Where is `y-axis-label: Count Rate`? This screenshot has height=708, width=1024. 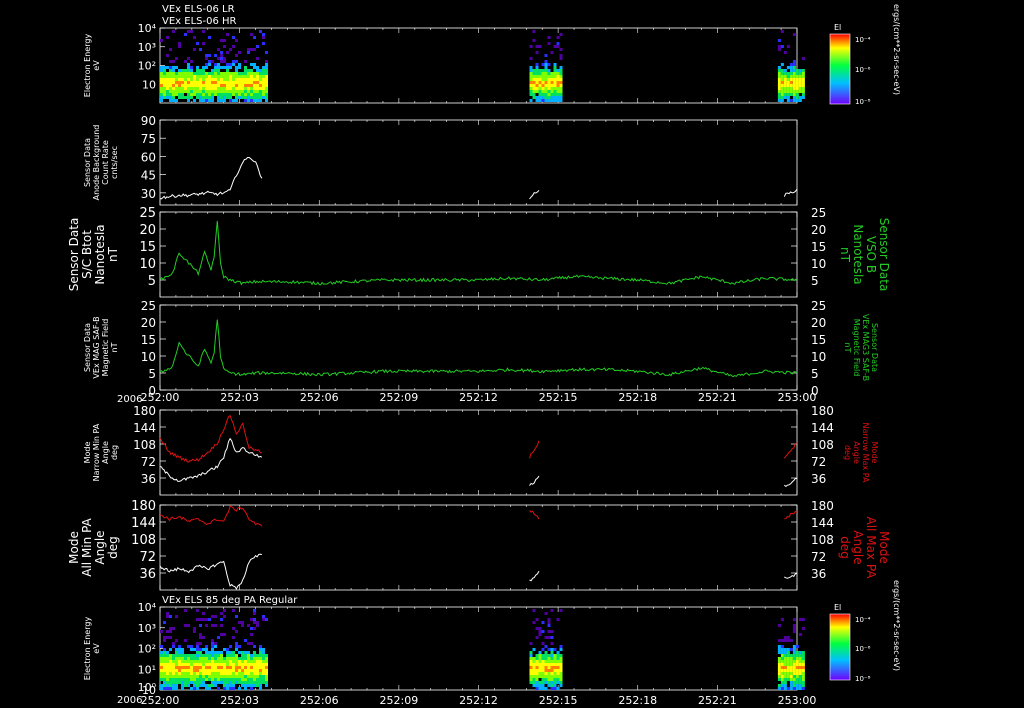 y-axis-label: Count Rate is located at coordinates (105, 162).